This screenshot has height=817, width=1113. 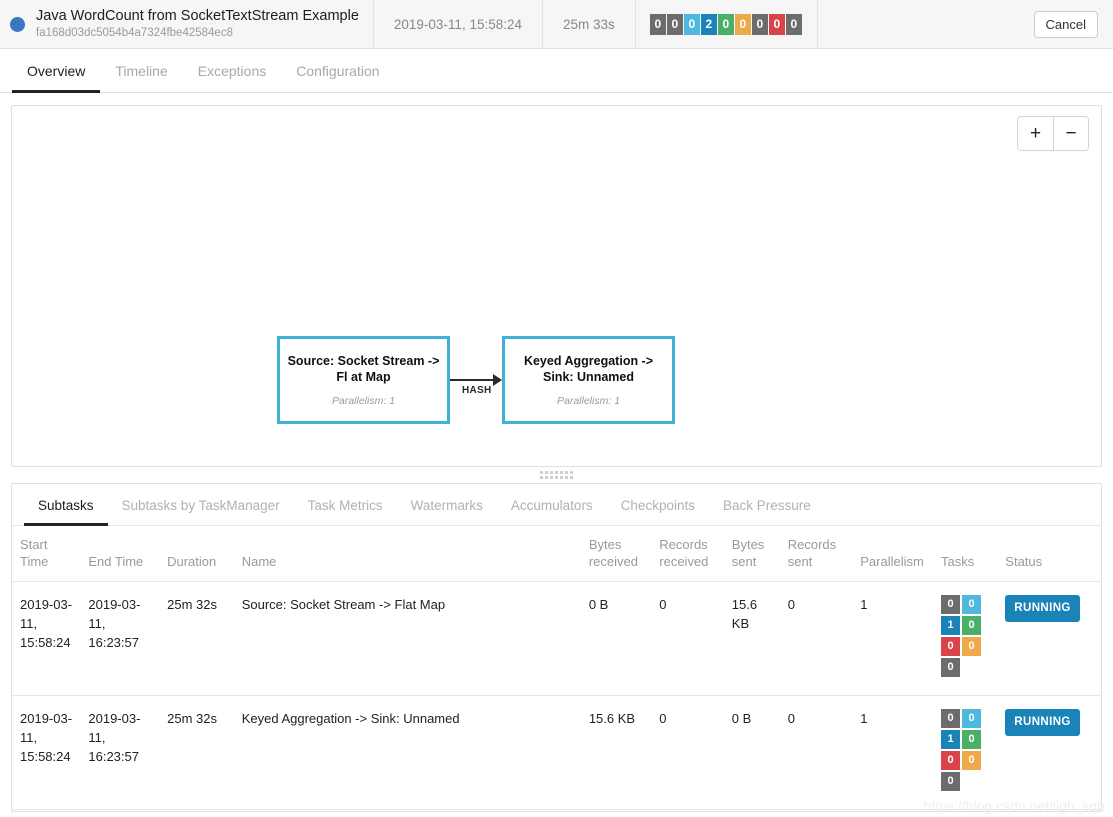 I want to click on cell-bytes-sent: 0 B, so click(x=751, y=752).